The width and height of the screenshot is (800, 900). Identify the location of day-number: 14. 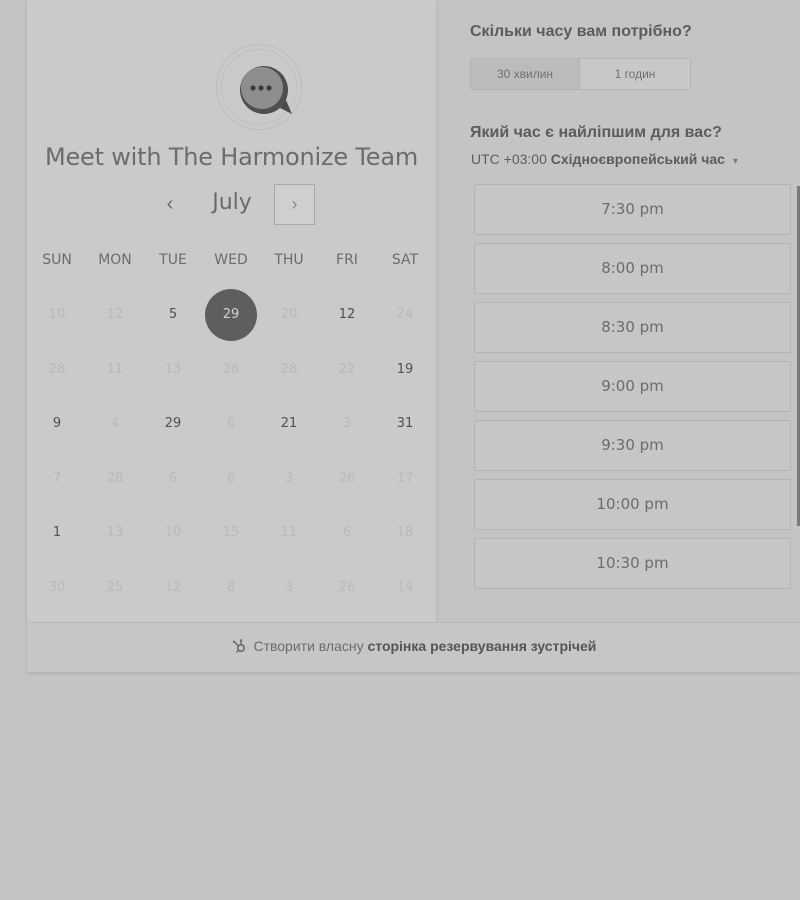
(405, 587).